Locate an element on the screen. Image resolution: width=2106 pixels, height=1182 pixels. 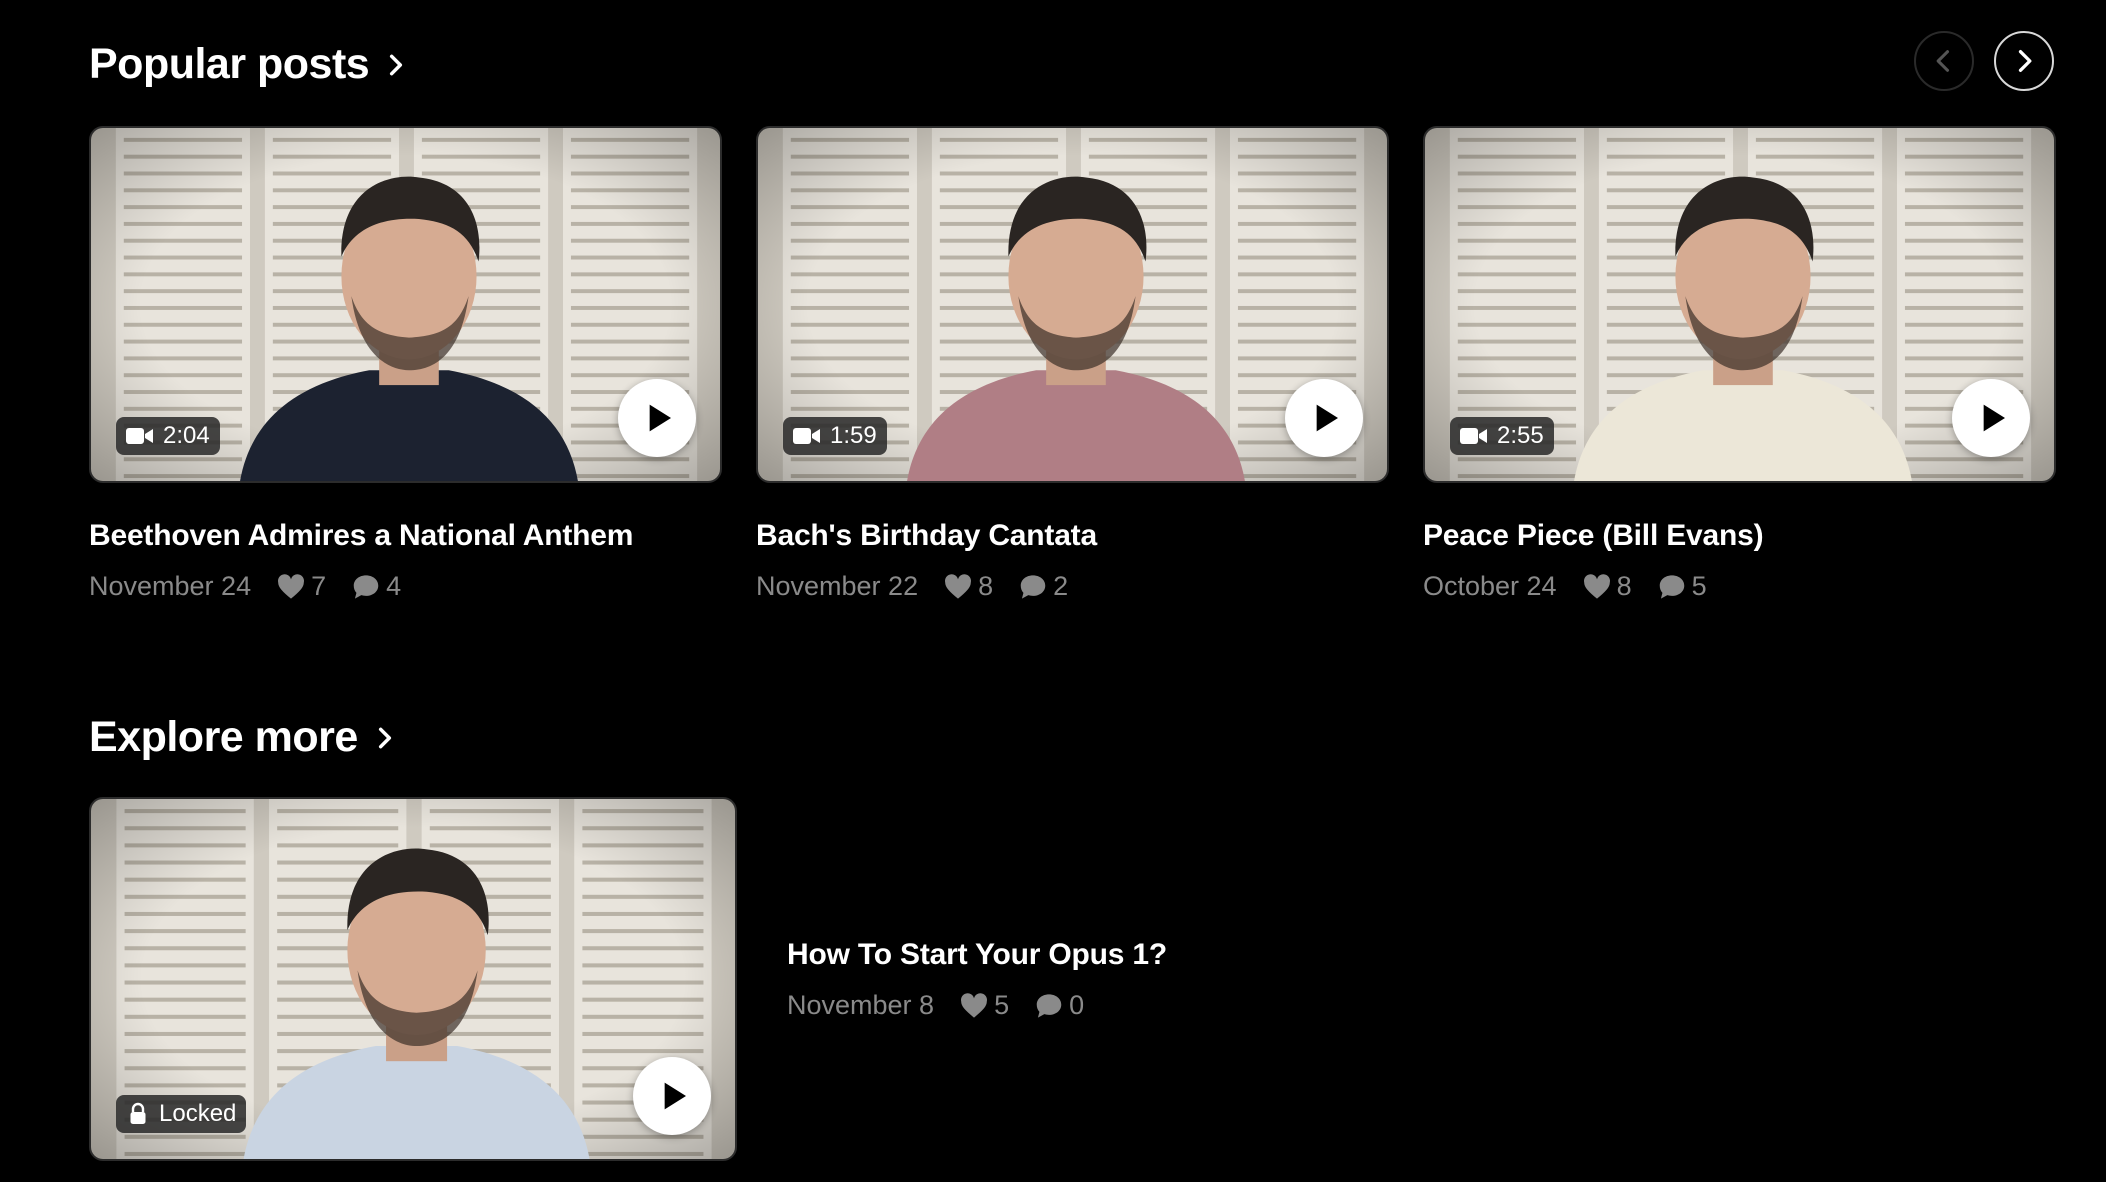
lock-icon is located at coordinates (138, 1113).